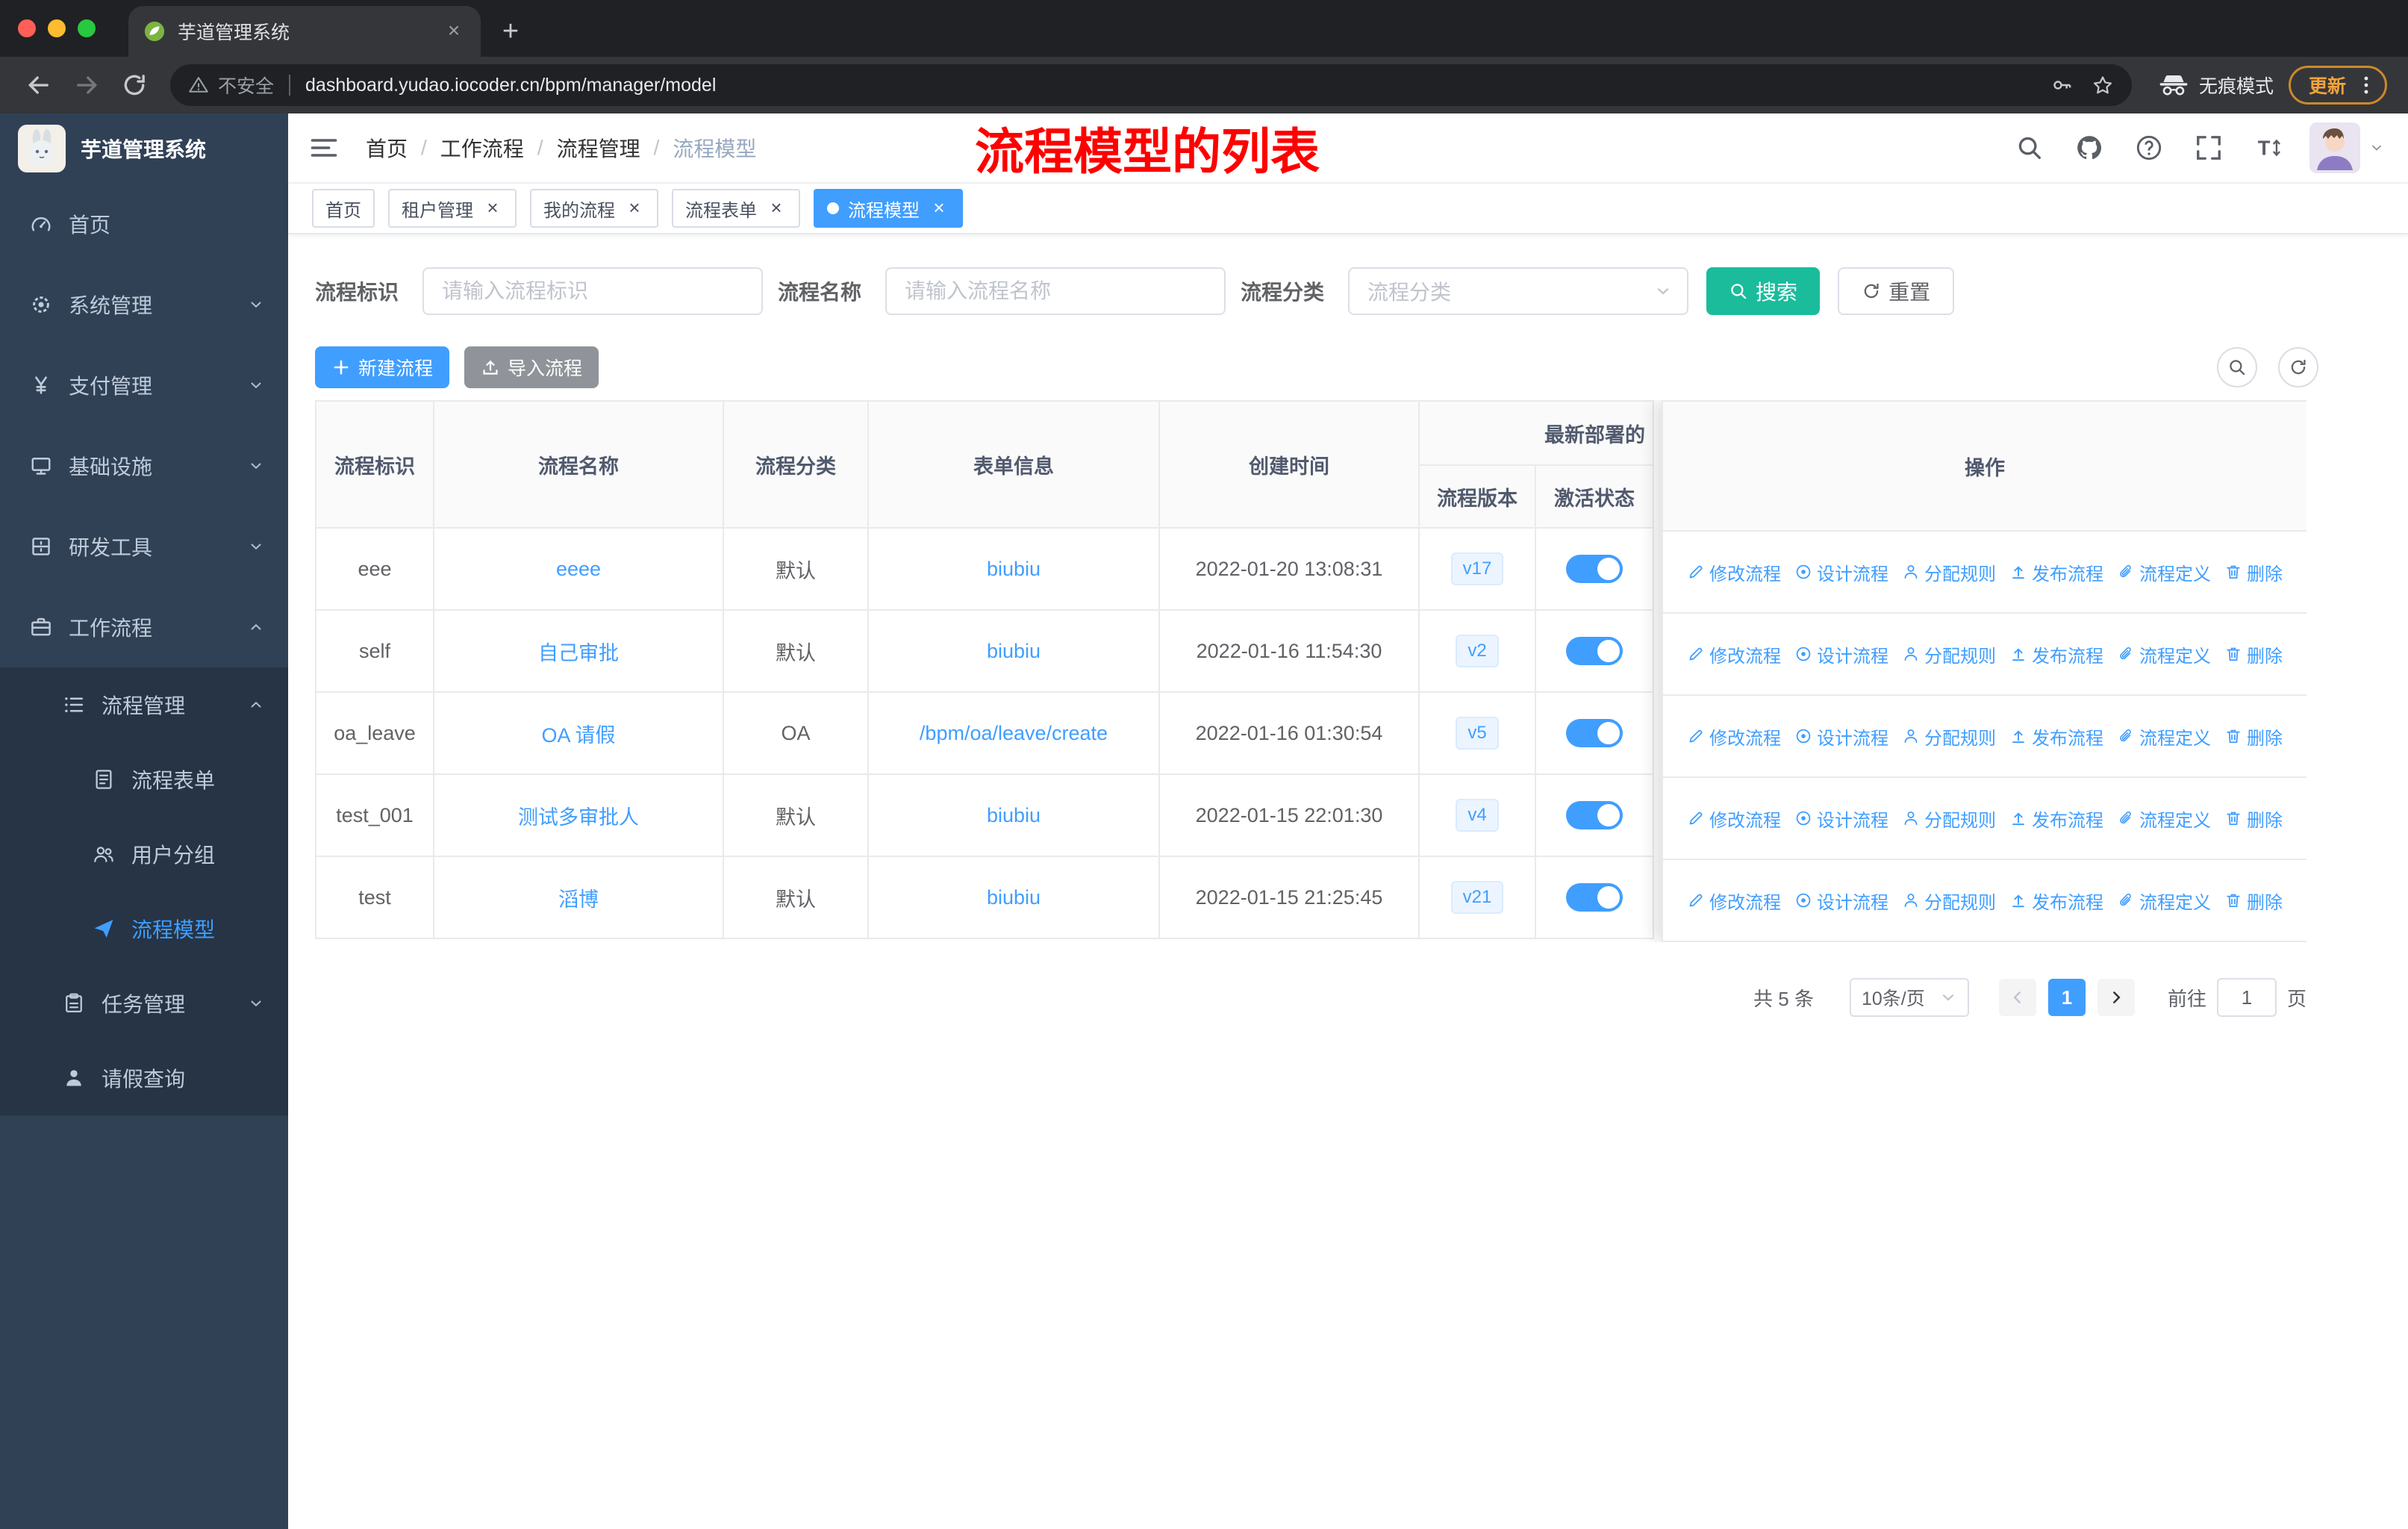 This screenshot has width=2408, height=1529. I want to click on process-name-link: 滔博, so click(578, 900).